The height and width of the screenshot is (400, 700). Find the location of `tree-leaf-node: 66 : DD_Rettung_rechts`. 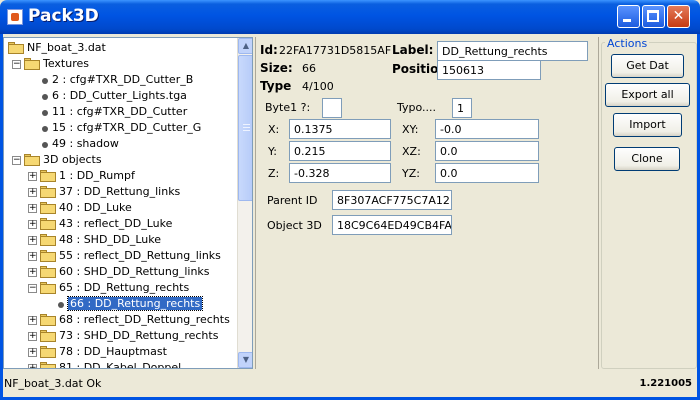

tree-leaf-node: 66 : DD_Rettung_rechts is located at coordinates (119, 304).